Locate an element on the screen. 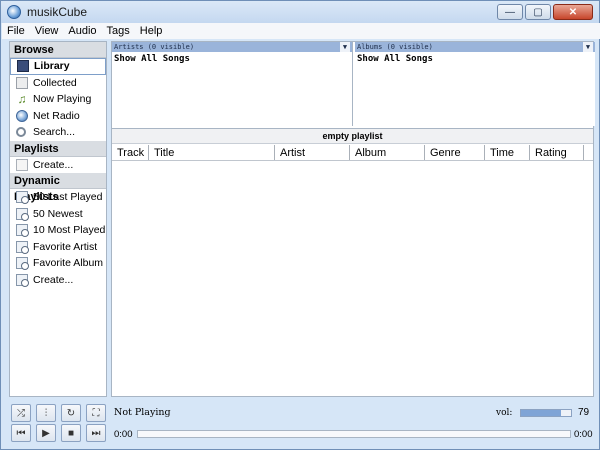  next-button: ⏭ is located at coordinates (96, 433).